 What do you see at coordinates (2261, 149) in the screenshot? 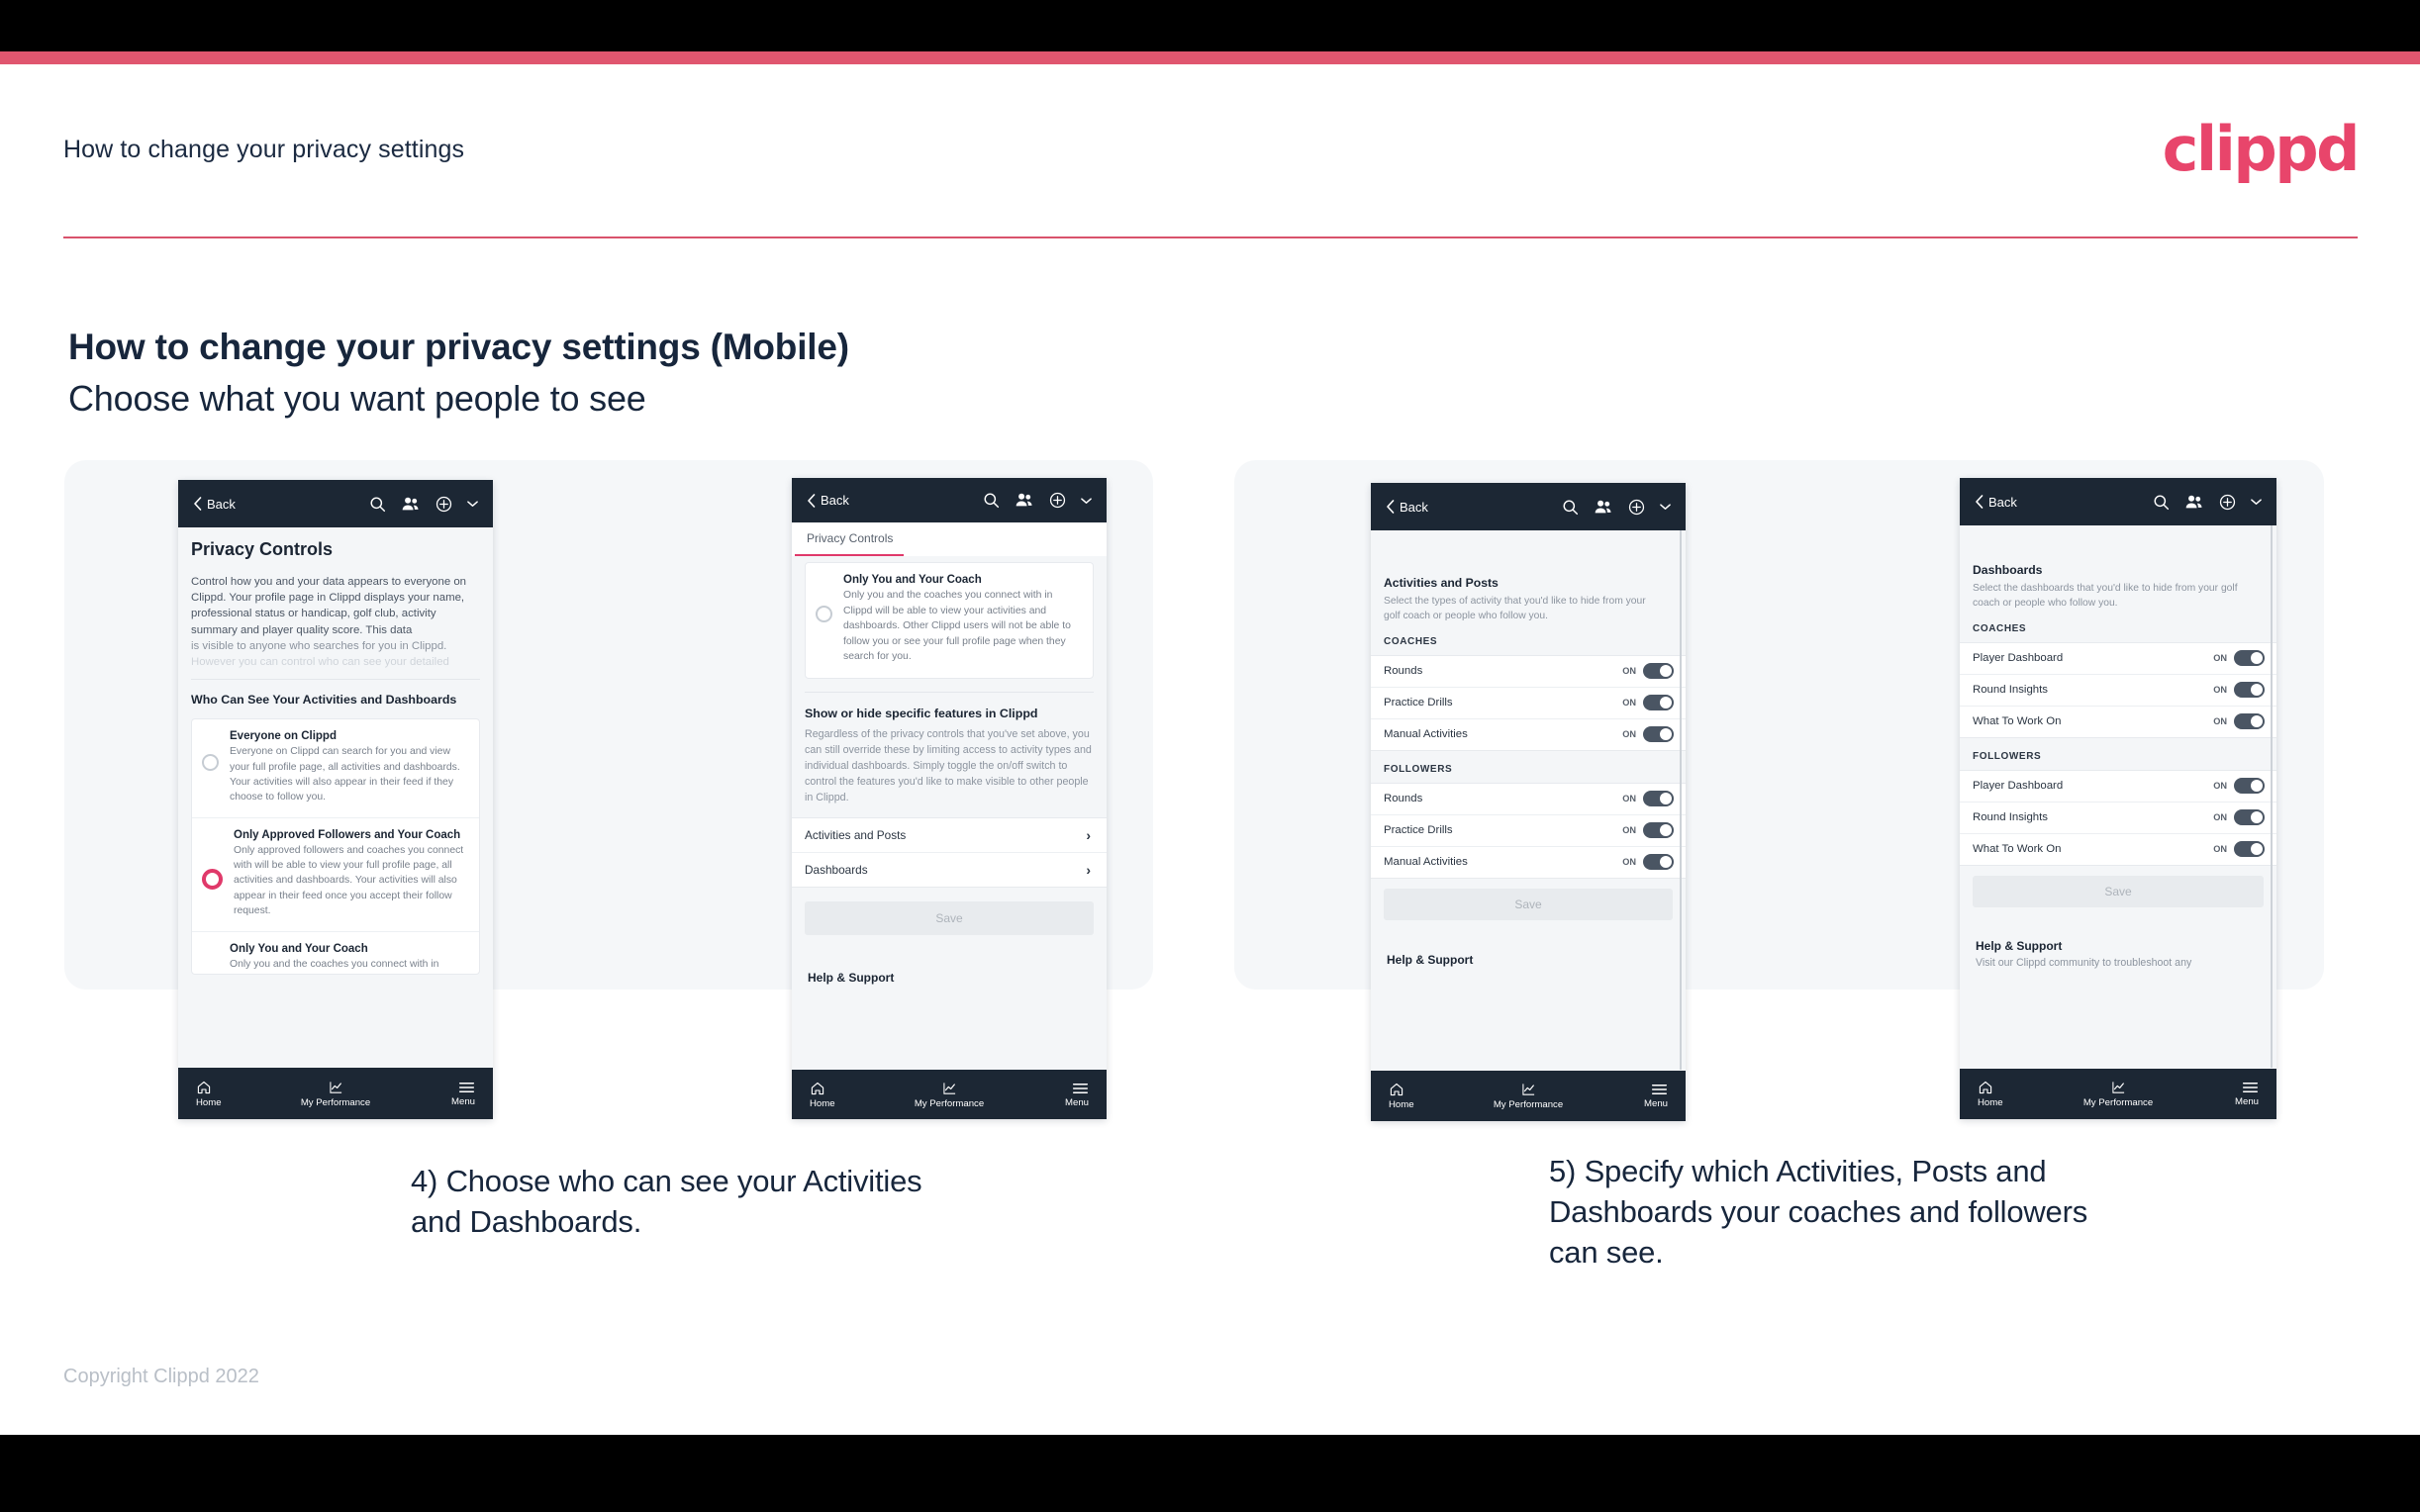
I see `clippd-logo: clippd` at bounding box center [2261, 149].